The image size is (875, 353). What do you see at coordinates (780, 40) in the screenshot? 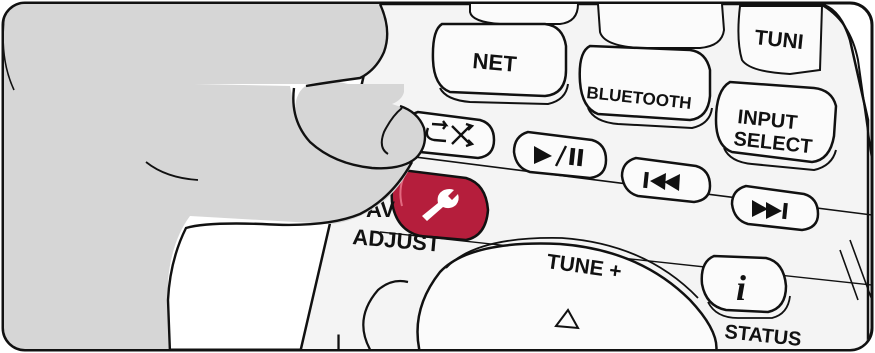
I see `tuner-button: TUNI` at bounding box center [780, 40].